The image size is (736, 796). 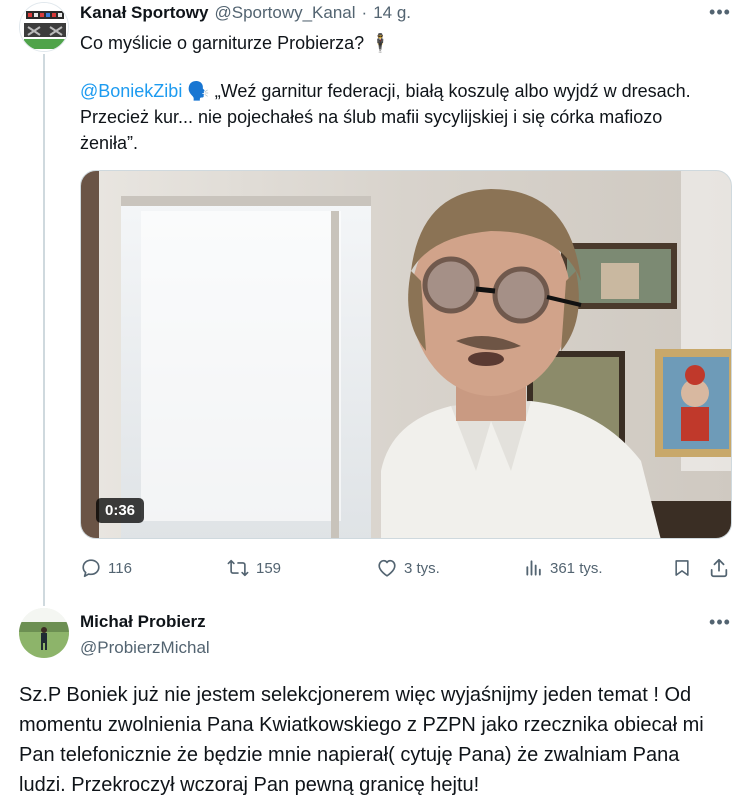 What do you see at coordinates (422, 568) in the screenshot?
I see `like-count: 3 tys.` at bounding box center [422, 568].